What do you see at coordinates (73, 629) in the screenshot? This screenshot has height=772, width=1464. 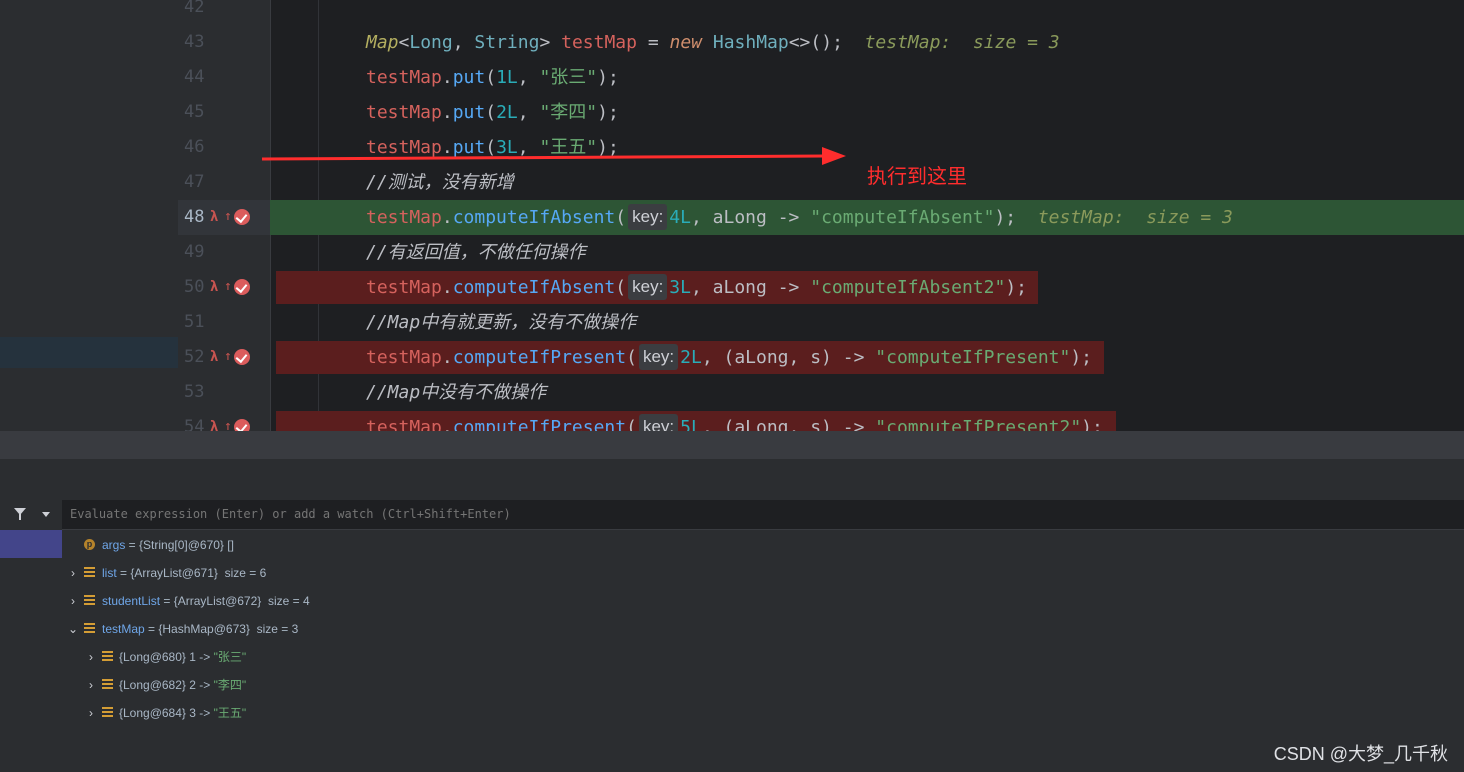 I see `chevron-down-icon: ⌄` at bounding box center [73, 629].